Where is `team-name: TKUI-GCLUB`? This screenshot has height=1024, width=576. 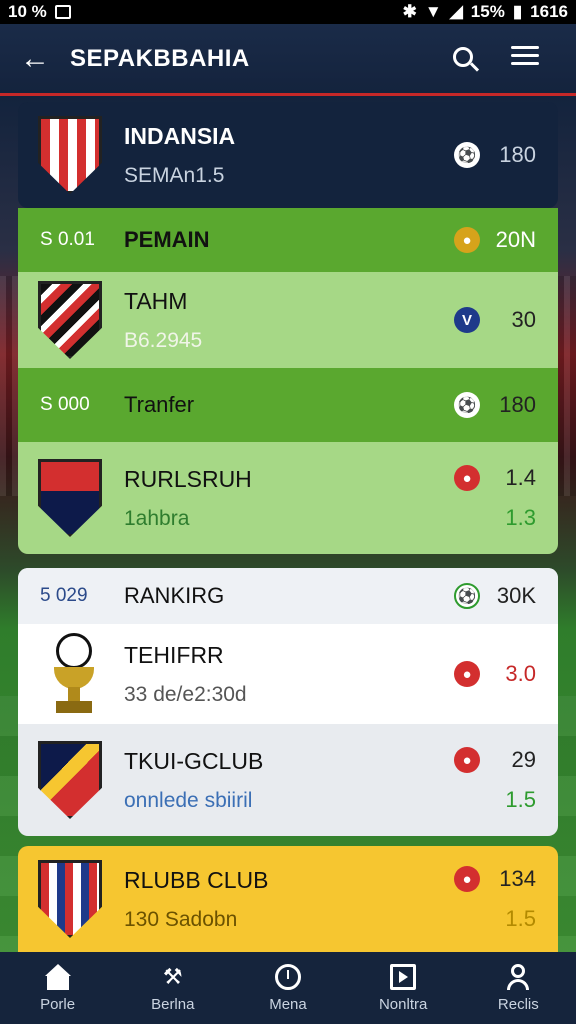
team-name: TKUI-GCLUB is located at coordinates (194, 760).